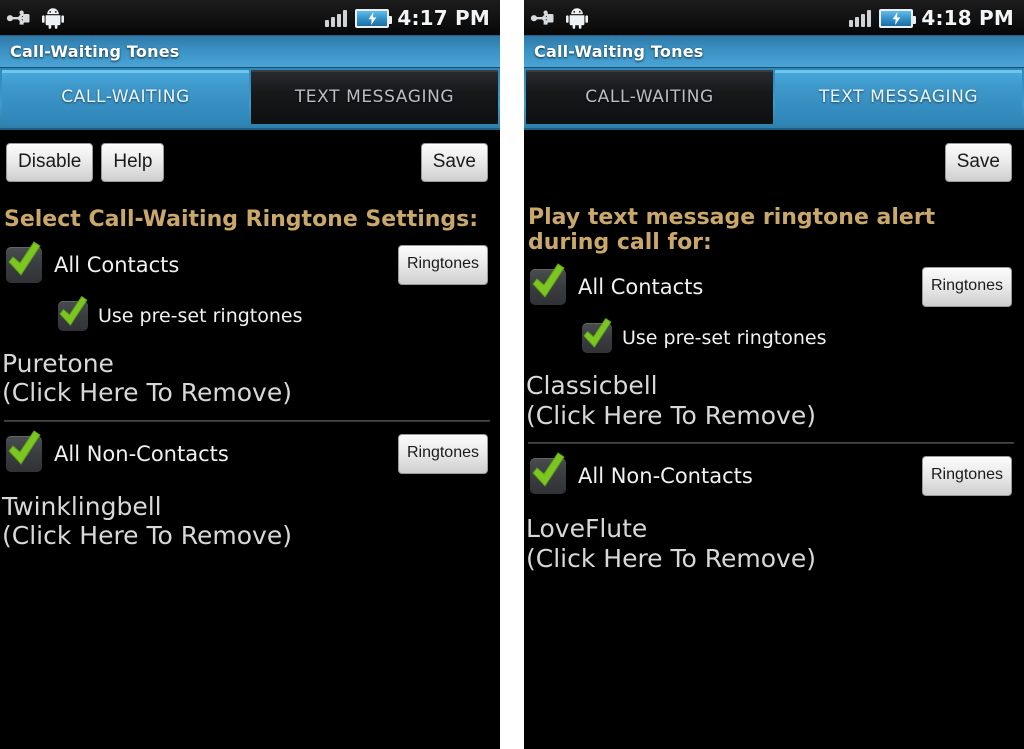 The width and height of the screenshot is (1024, 749). What do you see at coordinates (133, 162) in the screenshot?
I see `help-button: Help` at bounding box center [133, 162].